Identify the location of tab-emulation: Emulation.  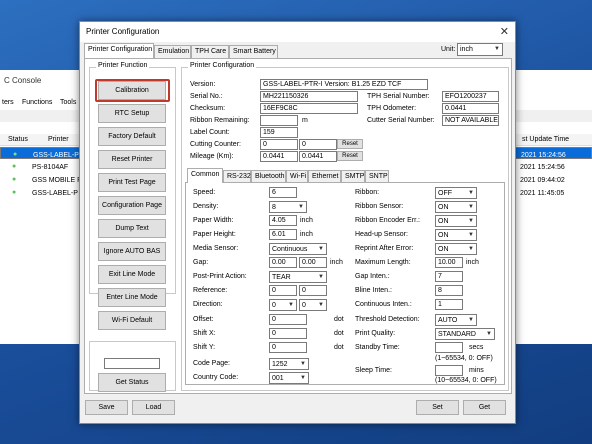
(172, 51).